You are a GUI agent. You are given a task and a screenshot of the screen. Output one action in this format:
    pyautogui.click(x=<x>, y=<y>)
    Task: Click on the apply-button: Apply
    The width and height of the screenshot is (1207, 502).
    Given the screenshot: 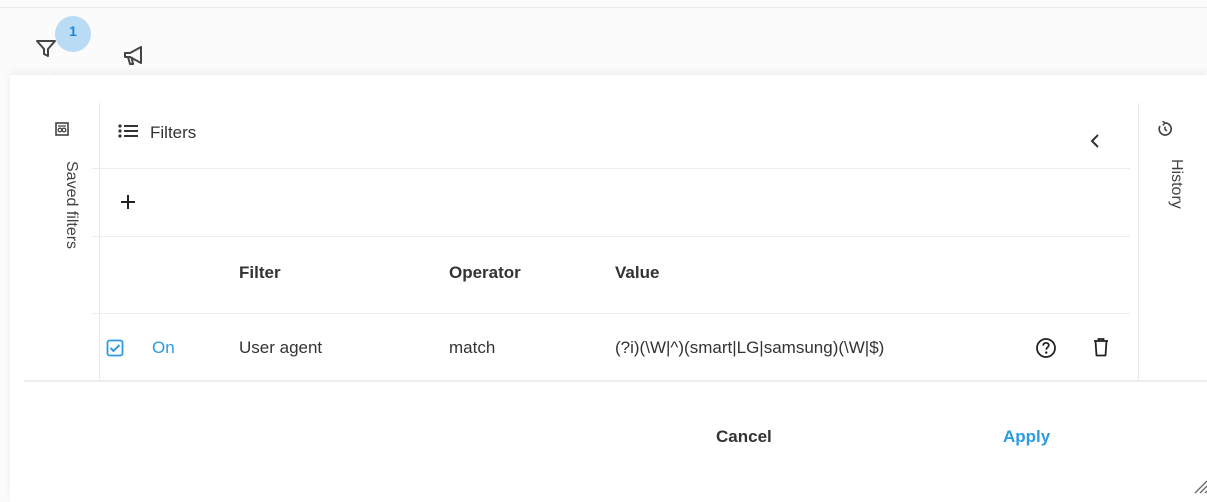 What is the action you would take?
    pyautogui.click(x=1026, y=437)
    